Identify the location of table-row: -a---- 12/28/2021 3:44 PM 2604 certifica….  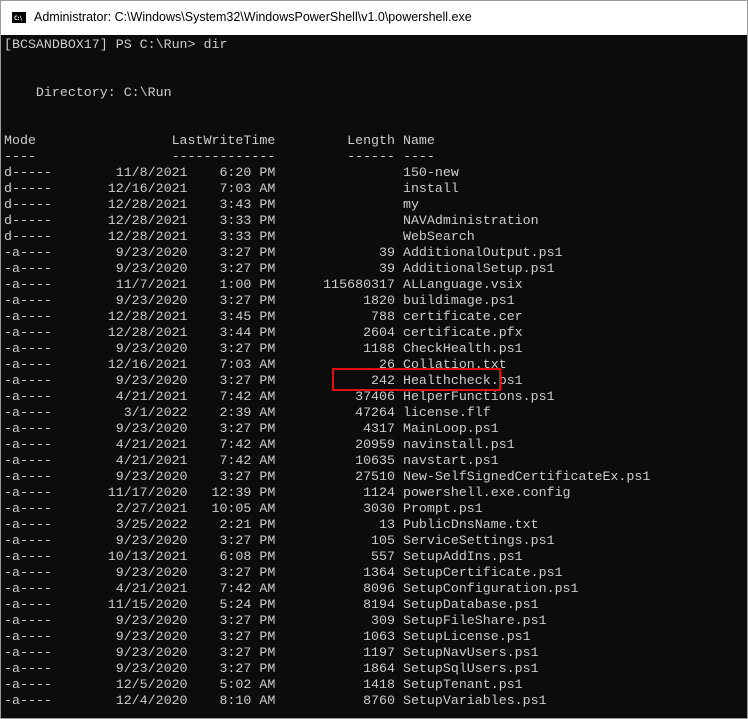
(263, 332).